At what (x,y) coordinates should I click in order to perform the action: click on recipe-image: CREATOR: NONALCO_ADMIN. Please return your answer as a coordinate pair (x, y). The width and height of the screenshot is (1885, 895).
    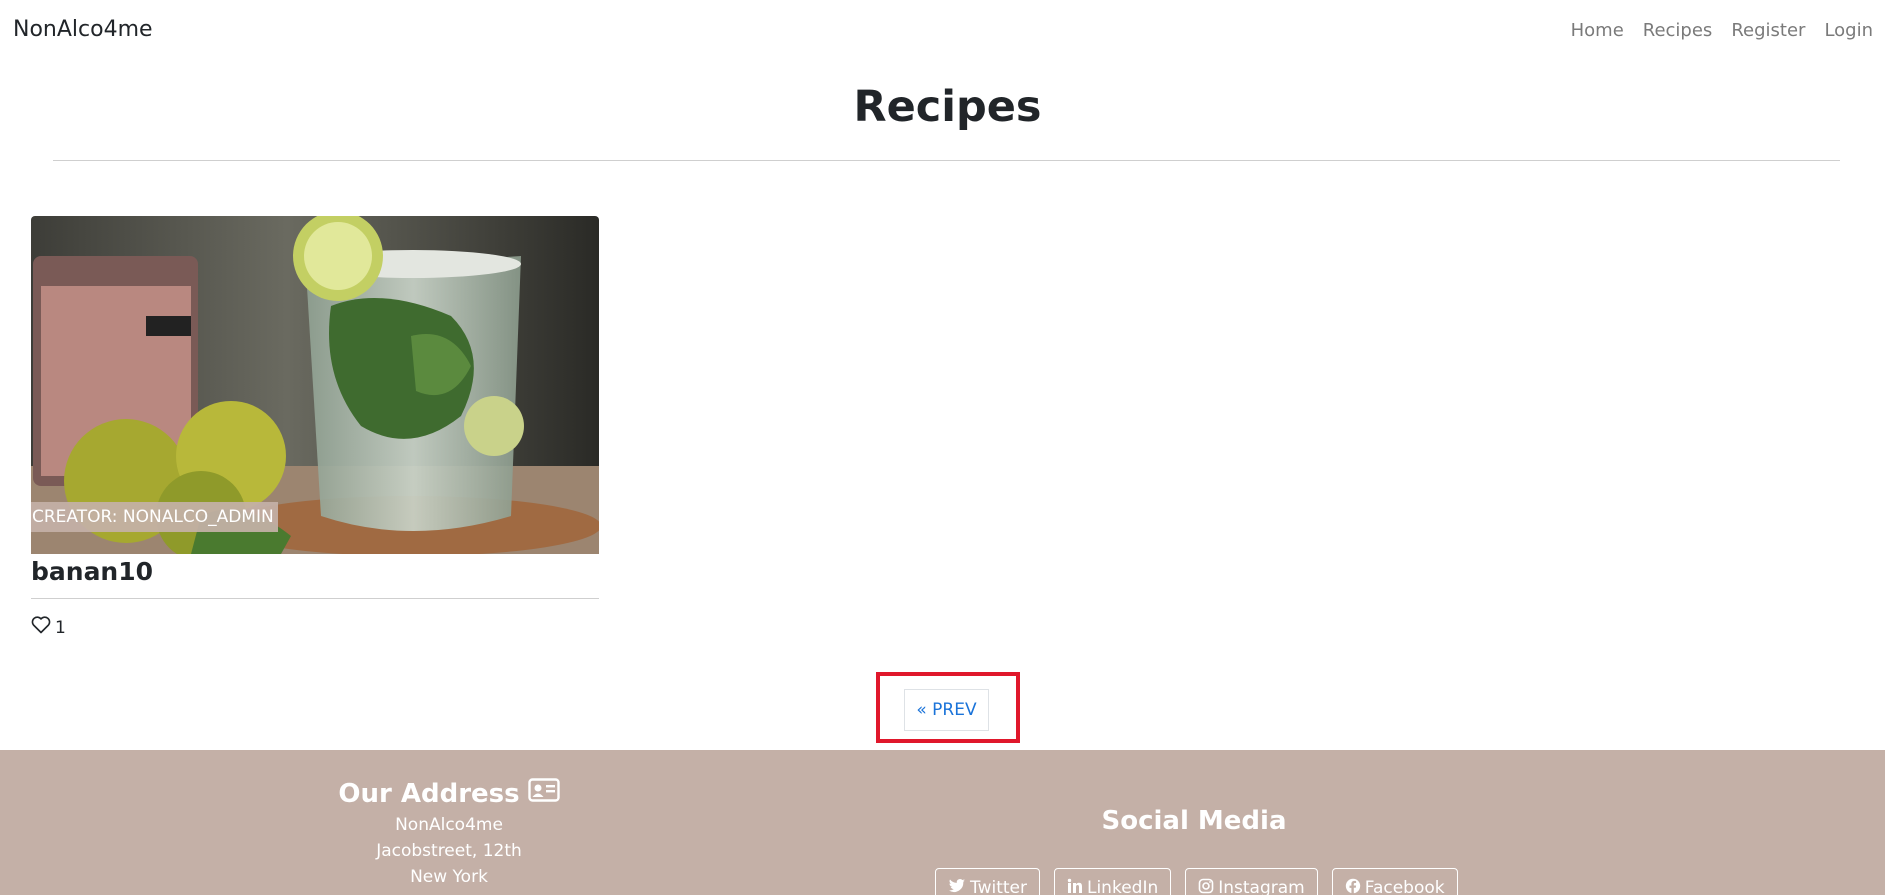
    Looking at the image, I should click on (315, 385).